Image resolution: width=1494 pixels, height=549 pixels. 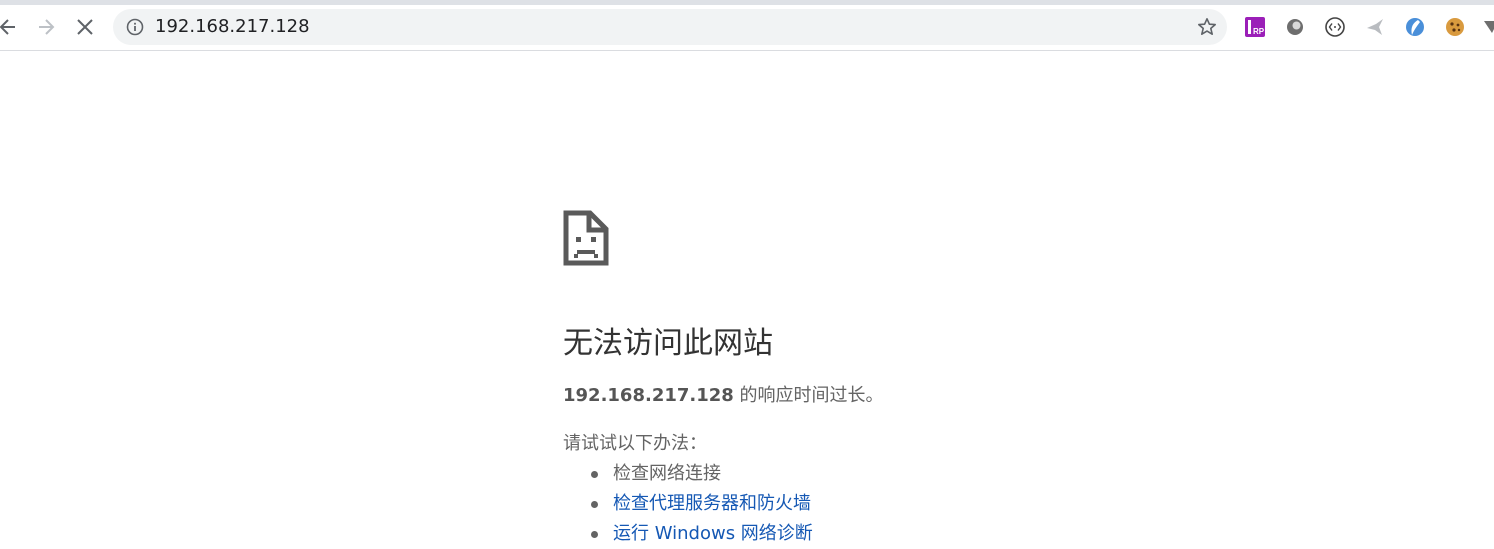 I want to click on suggestion-text: 检查网络连接, so click(x=667, y=473).